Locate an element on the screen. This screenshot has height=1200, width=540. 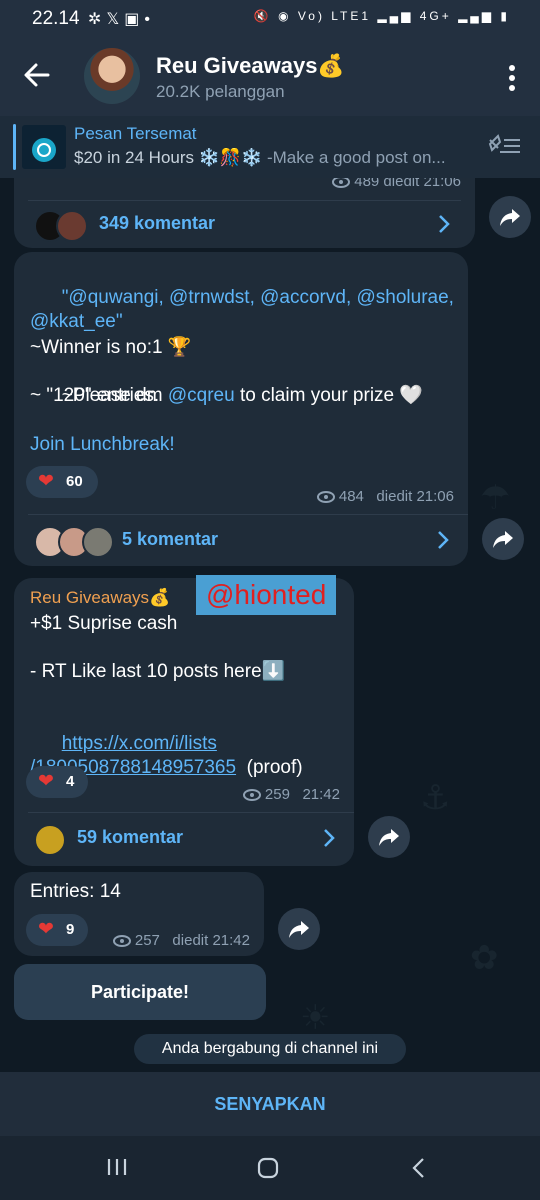
channel-title: Reu Giveaways💰 is located at coordinates (250, 66).